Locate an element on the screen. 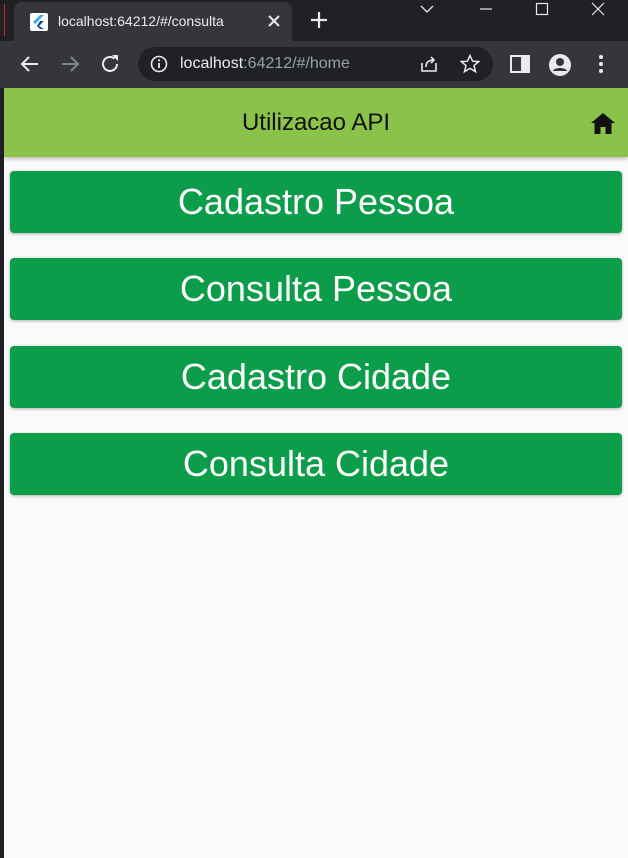  close-icon is located at coordinates (274, 21).